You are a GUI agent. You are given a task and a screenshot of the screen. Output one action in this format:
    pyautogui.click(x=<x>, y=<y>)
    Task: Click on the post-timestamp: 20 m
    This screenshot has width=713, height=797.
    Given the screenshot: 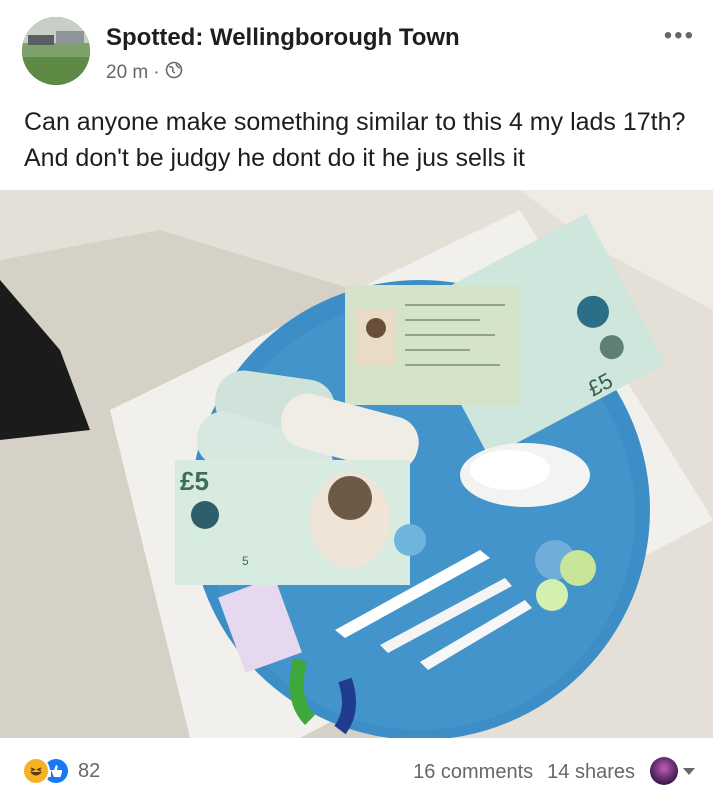 What is the action you would take?
    pyautogui.click(x=127, y=73)
    